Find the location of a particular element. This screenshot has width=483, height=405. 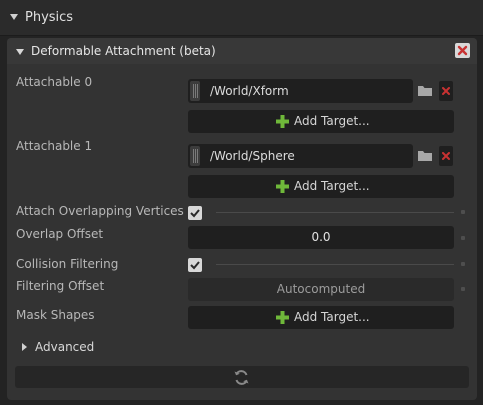

refresh-icon is located at coordinates (241, 377).